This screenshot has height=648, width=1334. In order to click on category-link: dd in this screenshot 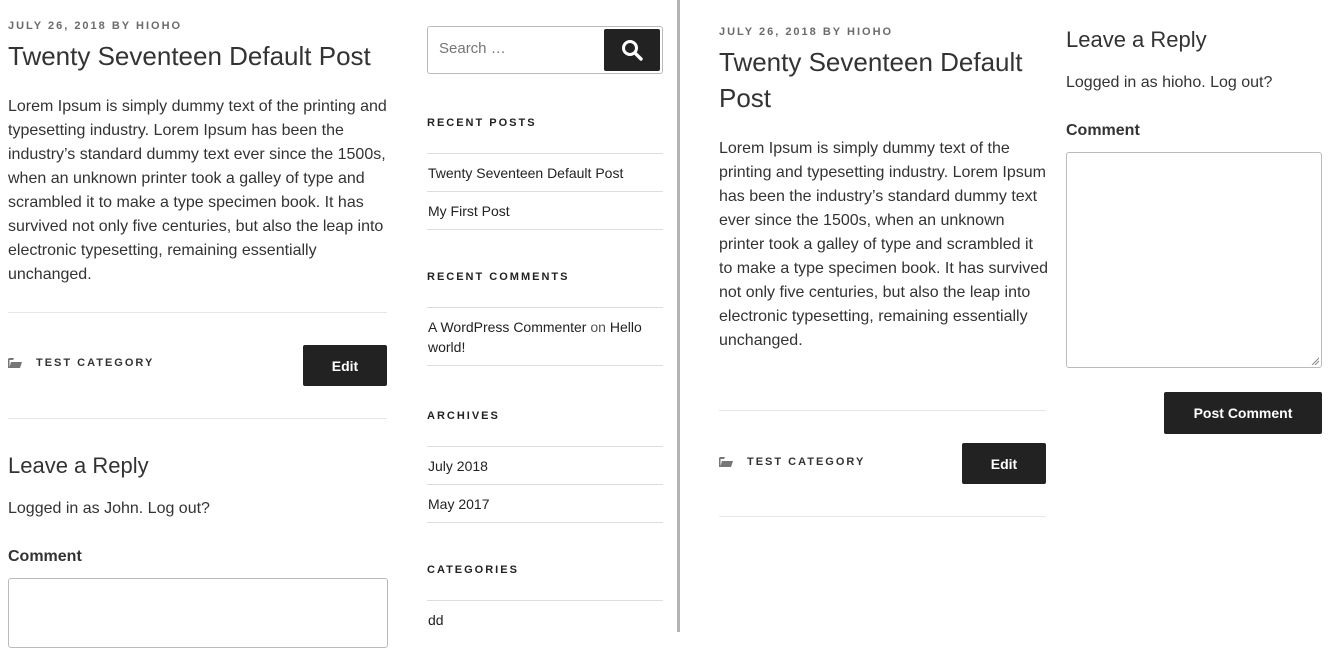, I will do `click(545, 619)`.